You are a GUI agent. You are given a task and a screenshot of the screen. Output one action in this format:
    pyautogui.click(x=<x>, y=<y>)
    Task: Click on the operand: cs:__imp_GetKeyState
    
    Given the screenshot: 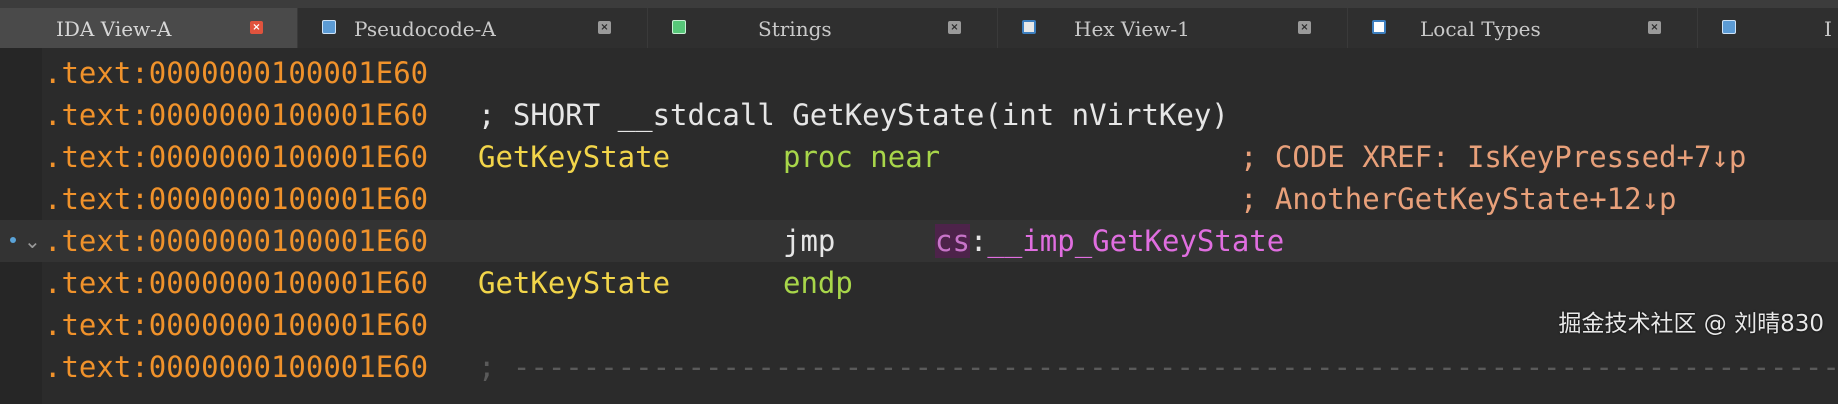 What is the action you would take?
    pyautogui.click(x=1109, y=241)
    